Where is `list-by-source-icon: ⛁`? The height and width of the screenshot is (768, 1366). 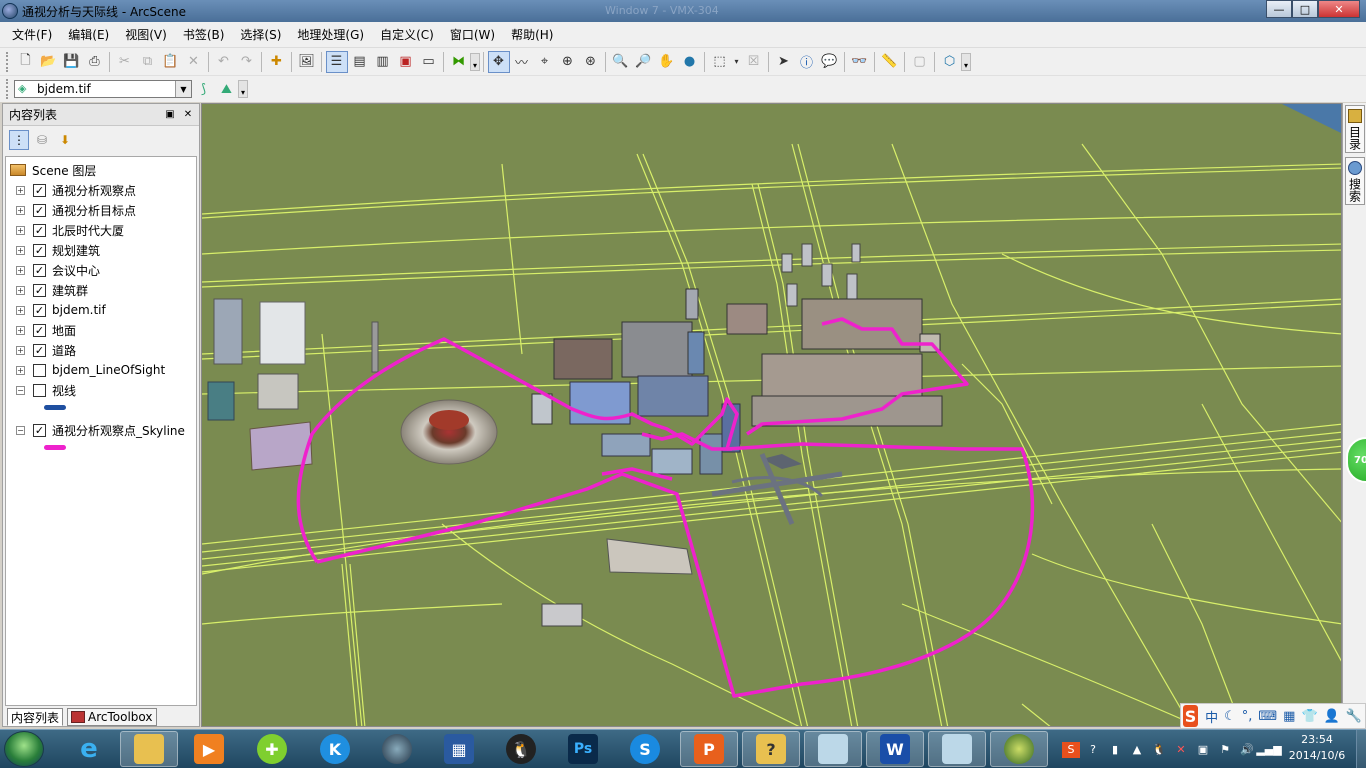 list-by-source-icon: ⛁ is located at coordinates (42, 140).